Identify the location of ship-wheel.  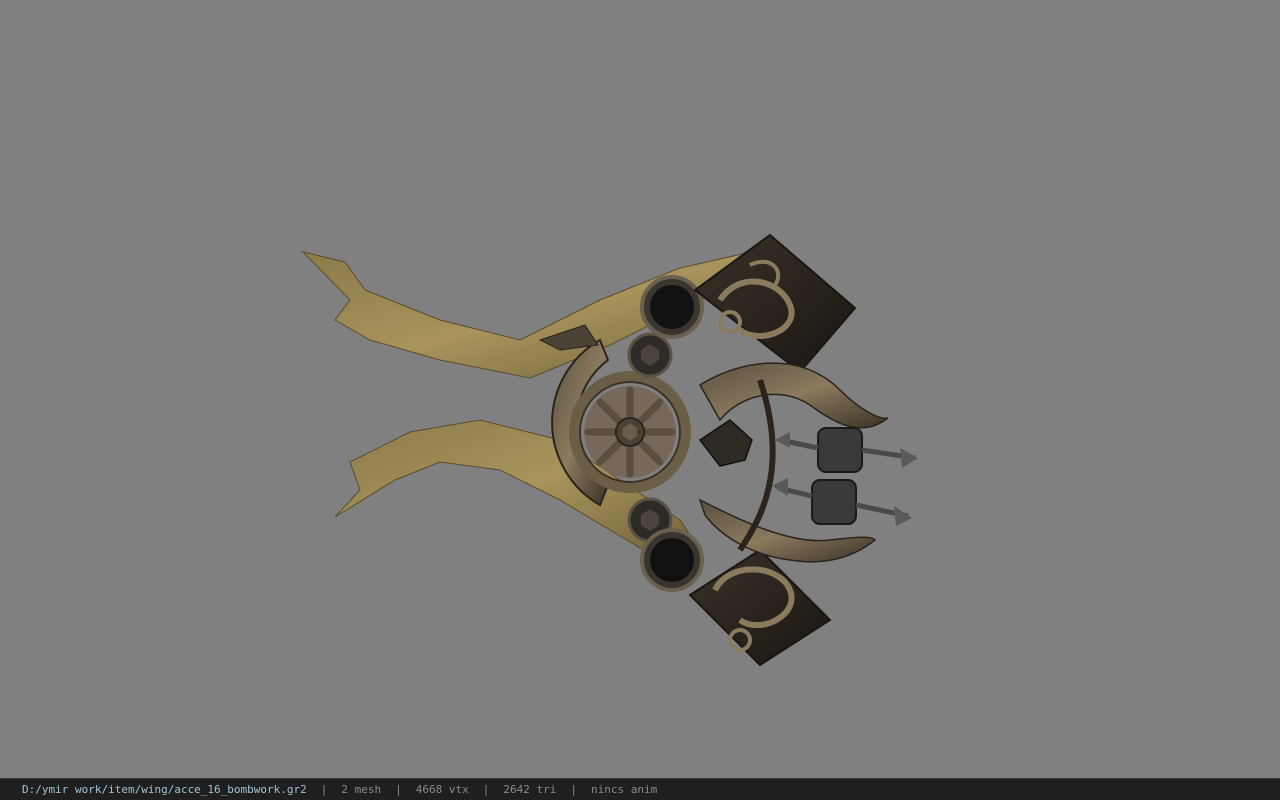
(630, 432).